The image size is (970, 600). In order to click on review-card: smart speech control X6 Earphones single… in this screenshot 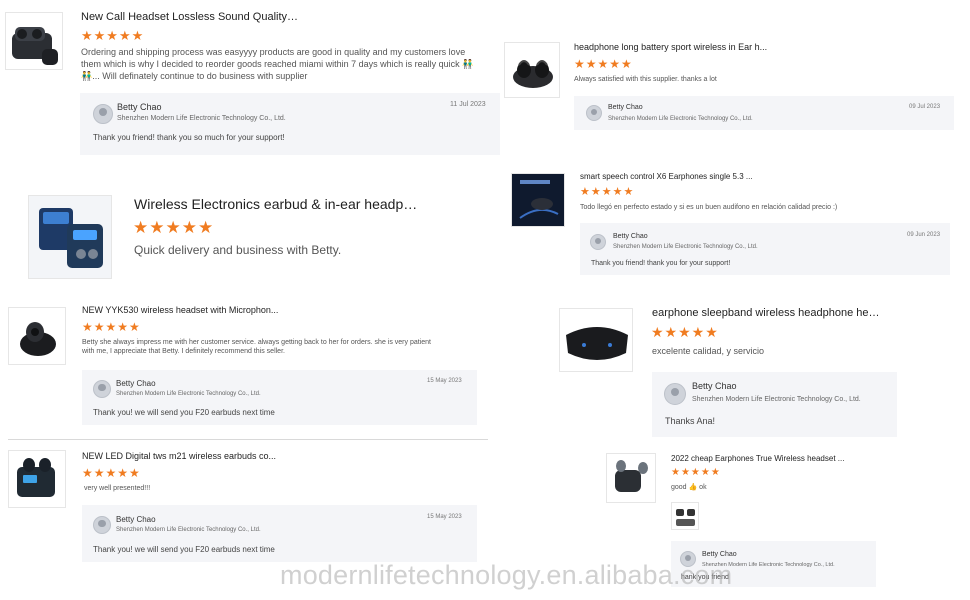, I will do `click(730, 222)`.